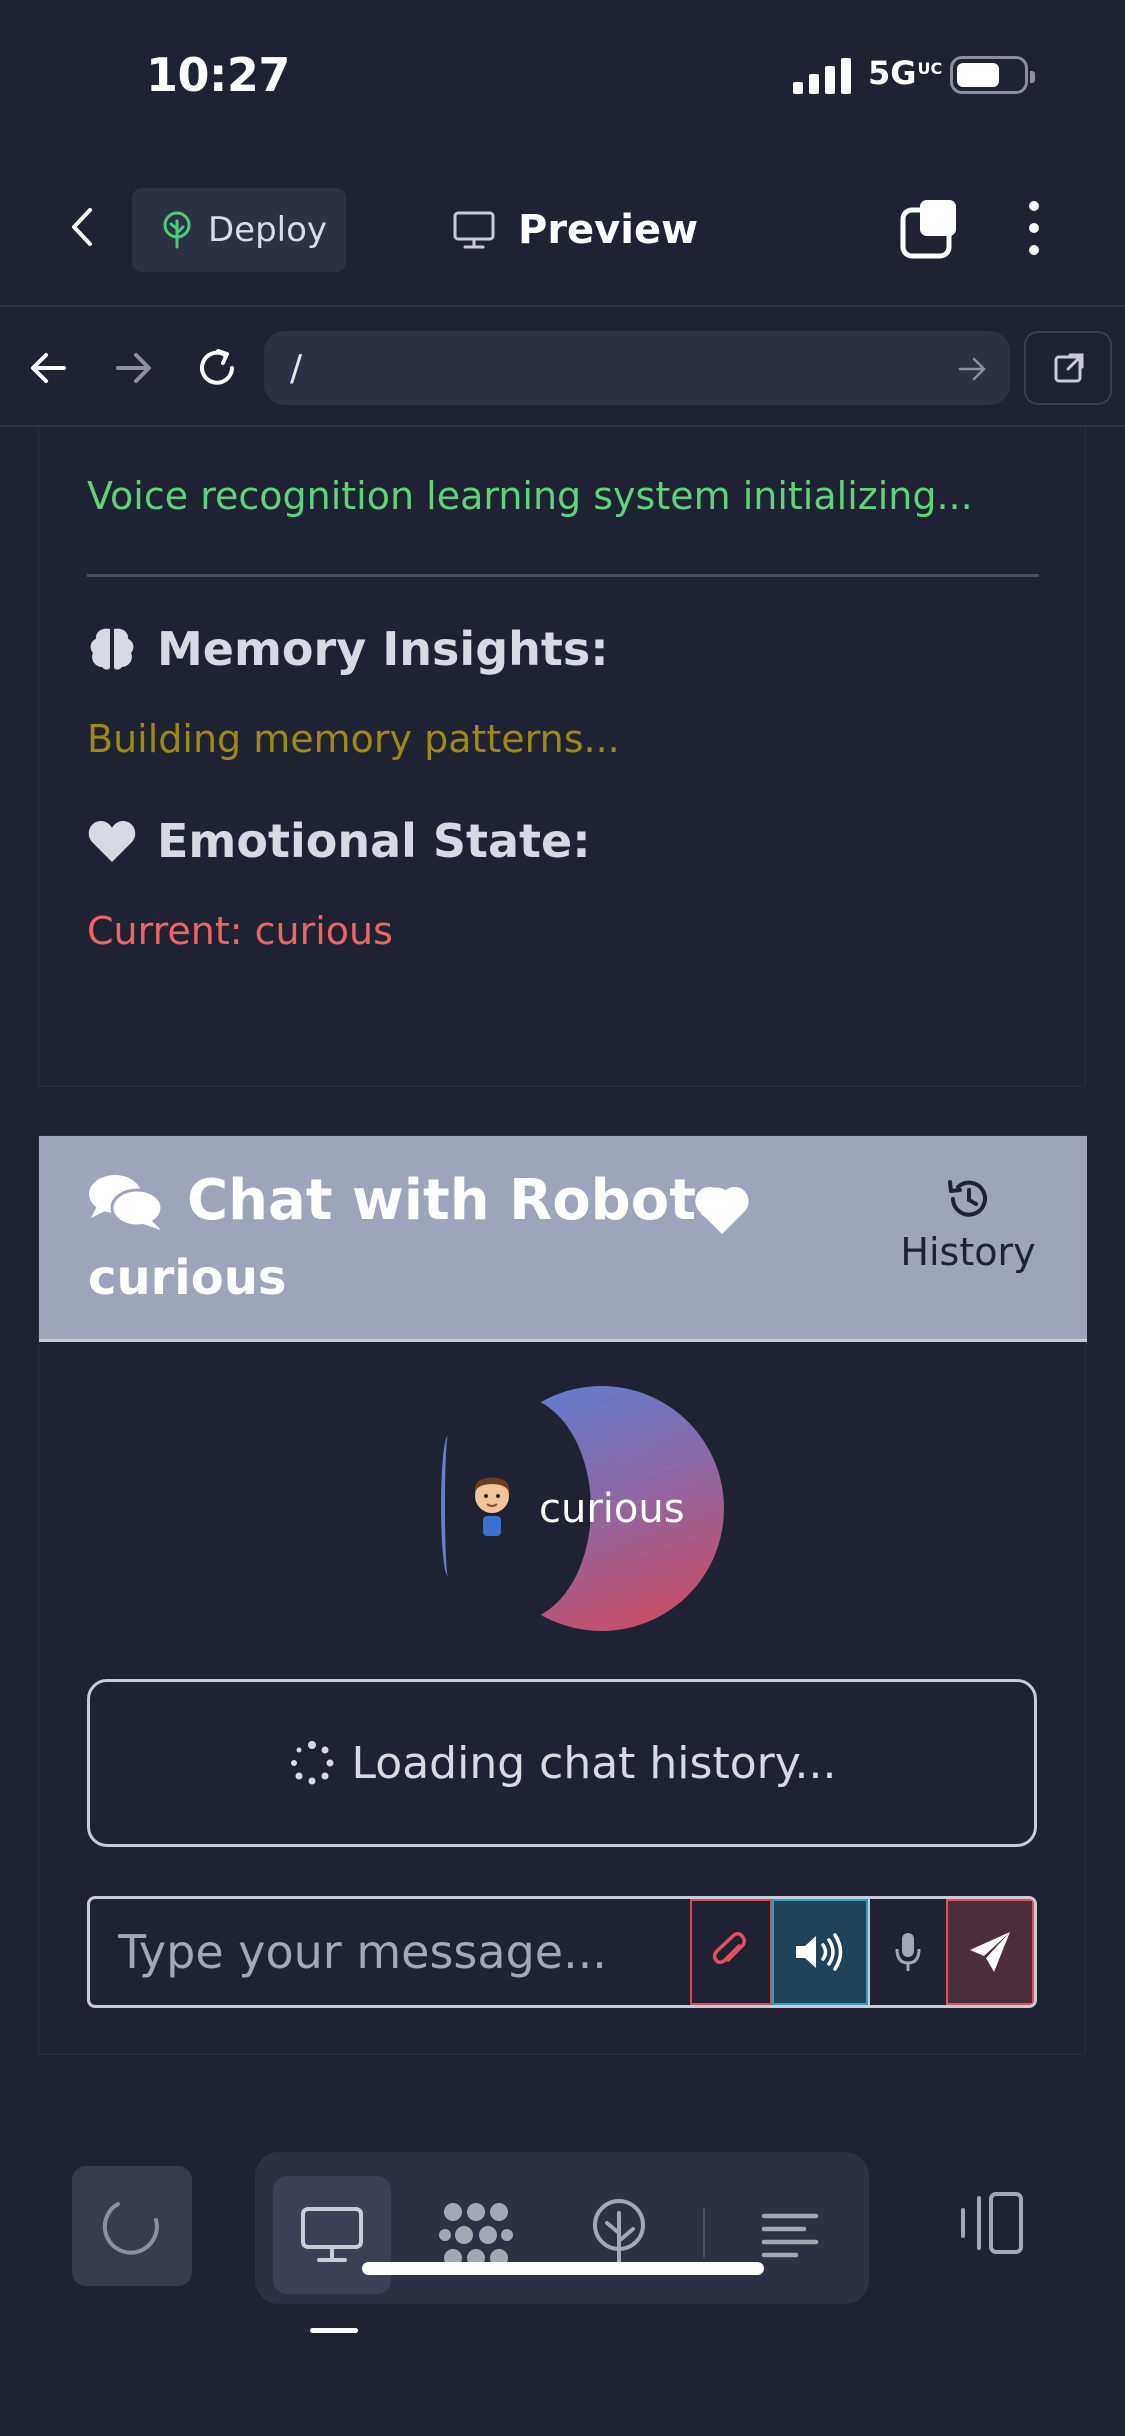 This screenshot has height=2436, width=1125. I want to click on memory-insights-heading: Memory Insights:, so click(348, 649).